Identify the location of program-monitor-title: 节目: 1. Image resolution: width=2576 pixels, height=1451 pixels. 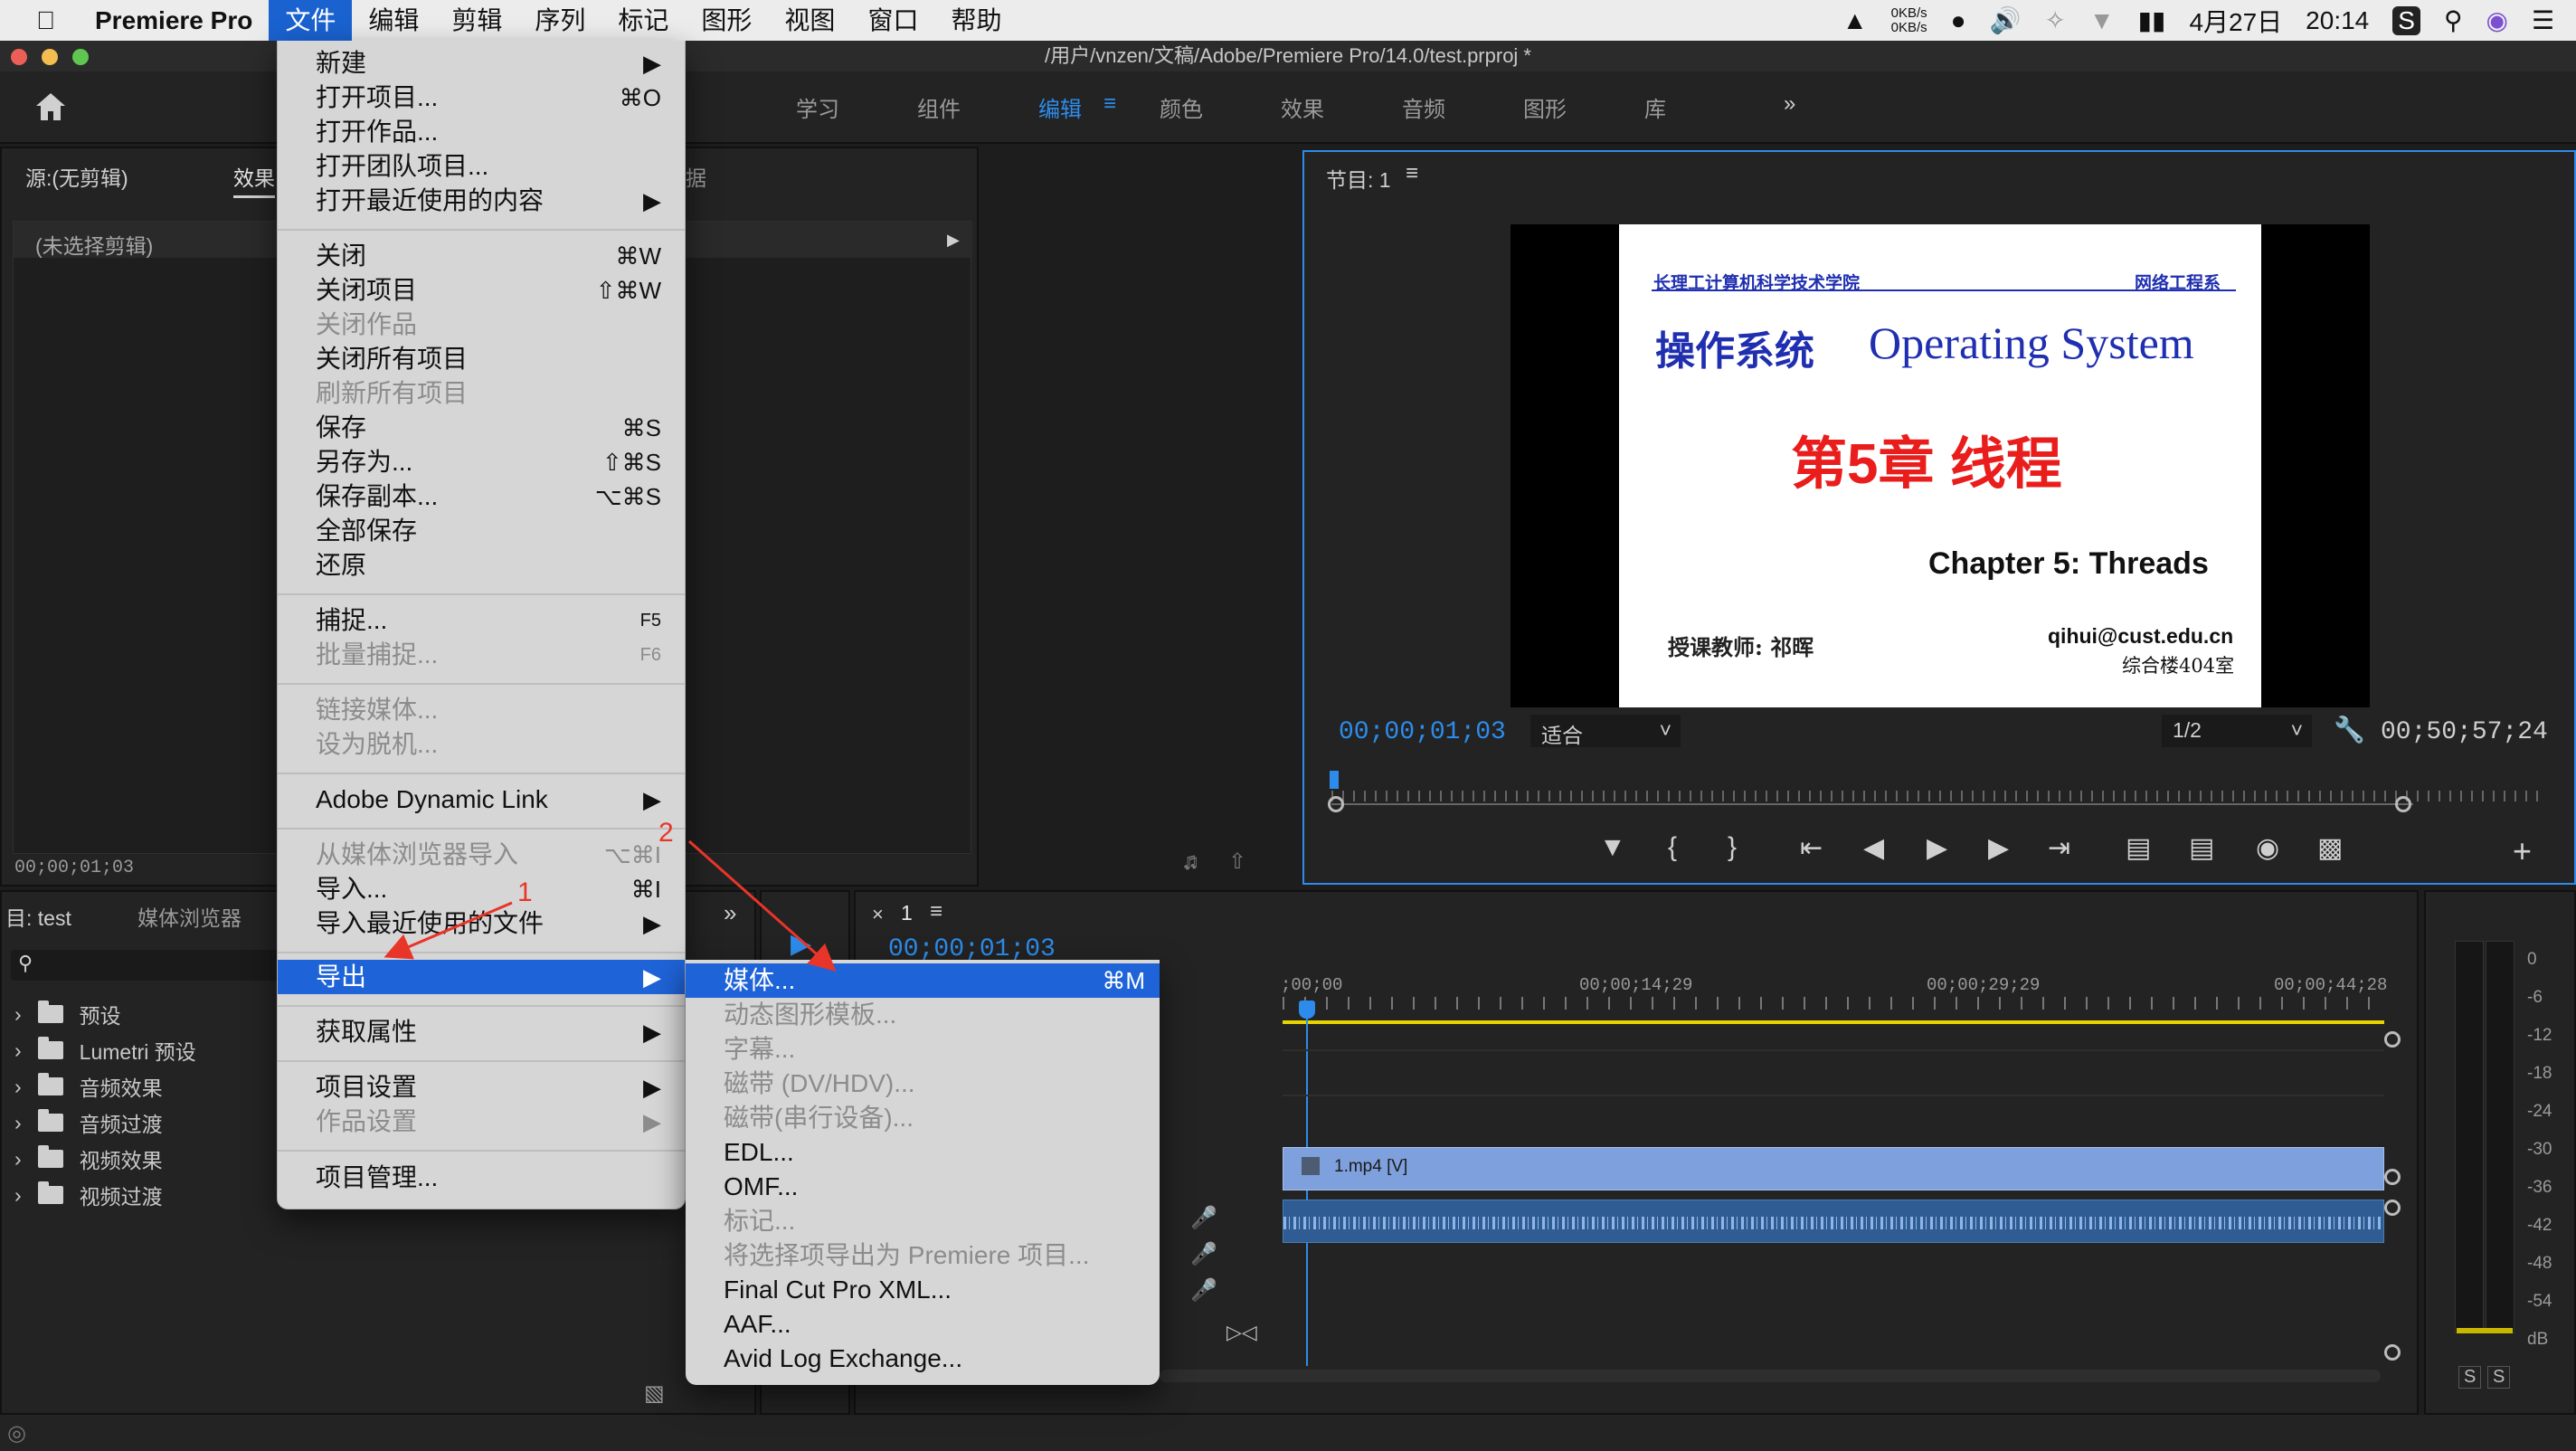
(1358, 178).